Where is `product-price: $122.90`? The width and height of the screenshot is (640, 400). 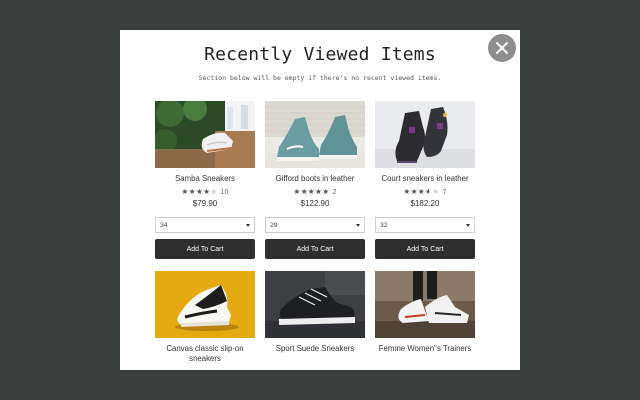
product-price: $122.90 is located at coordinates (315, 203).